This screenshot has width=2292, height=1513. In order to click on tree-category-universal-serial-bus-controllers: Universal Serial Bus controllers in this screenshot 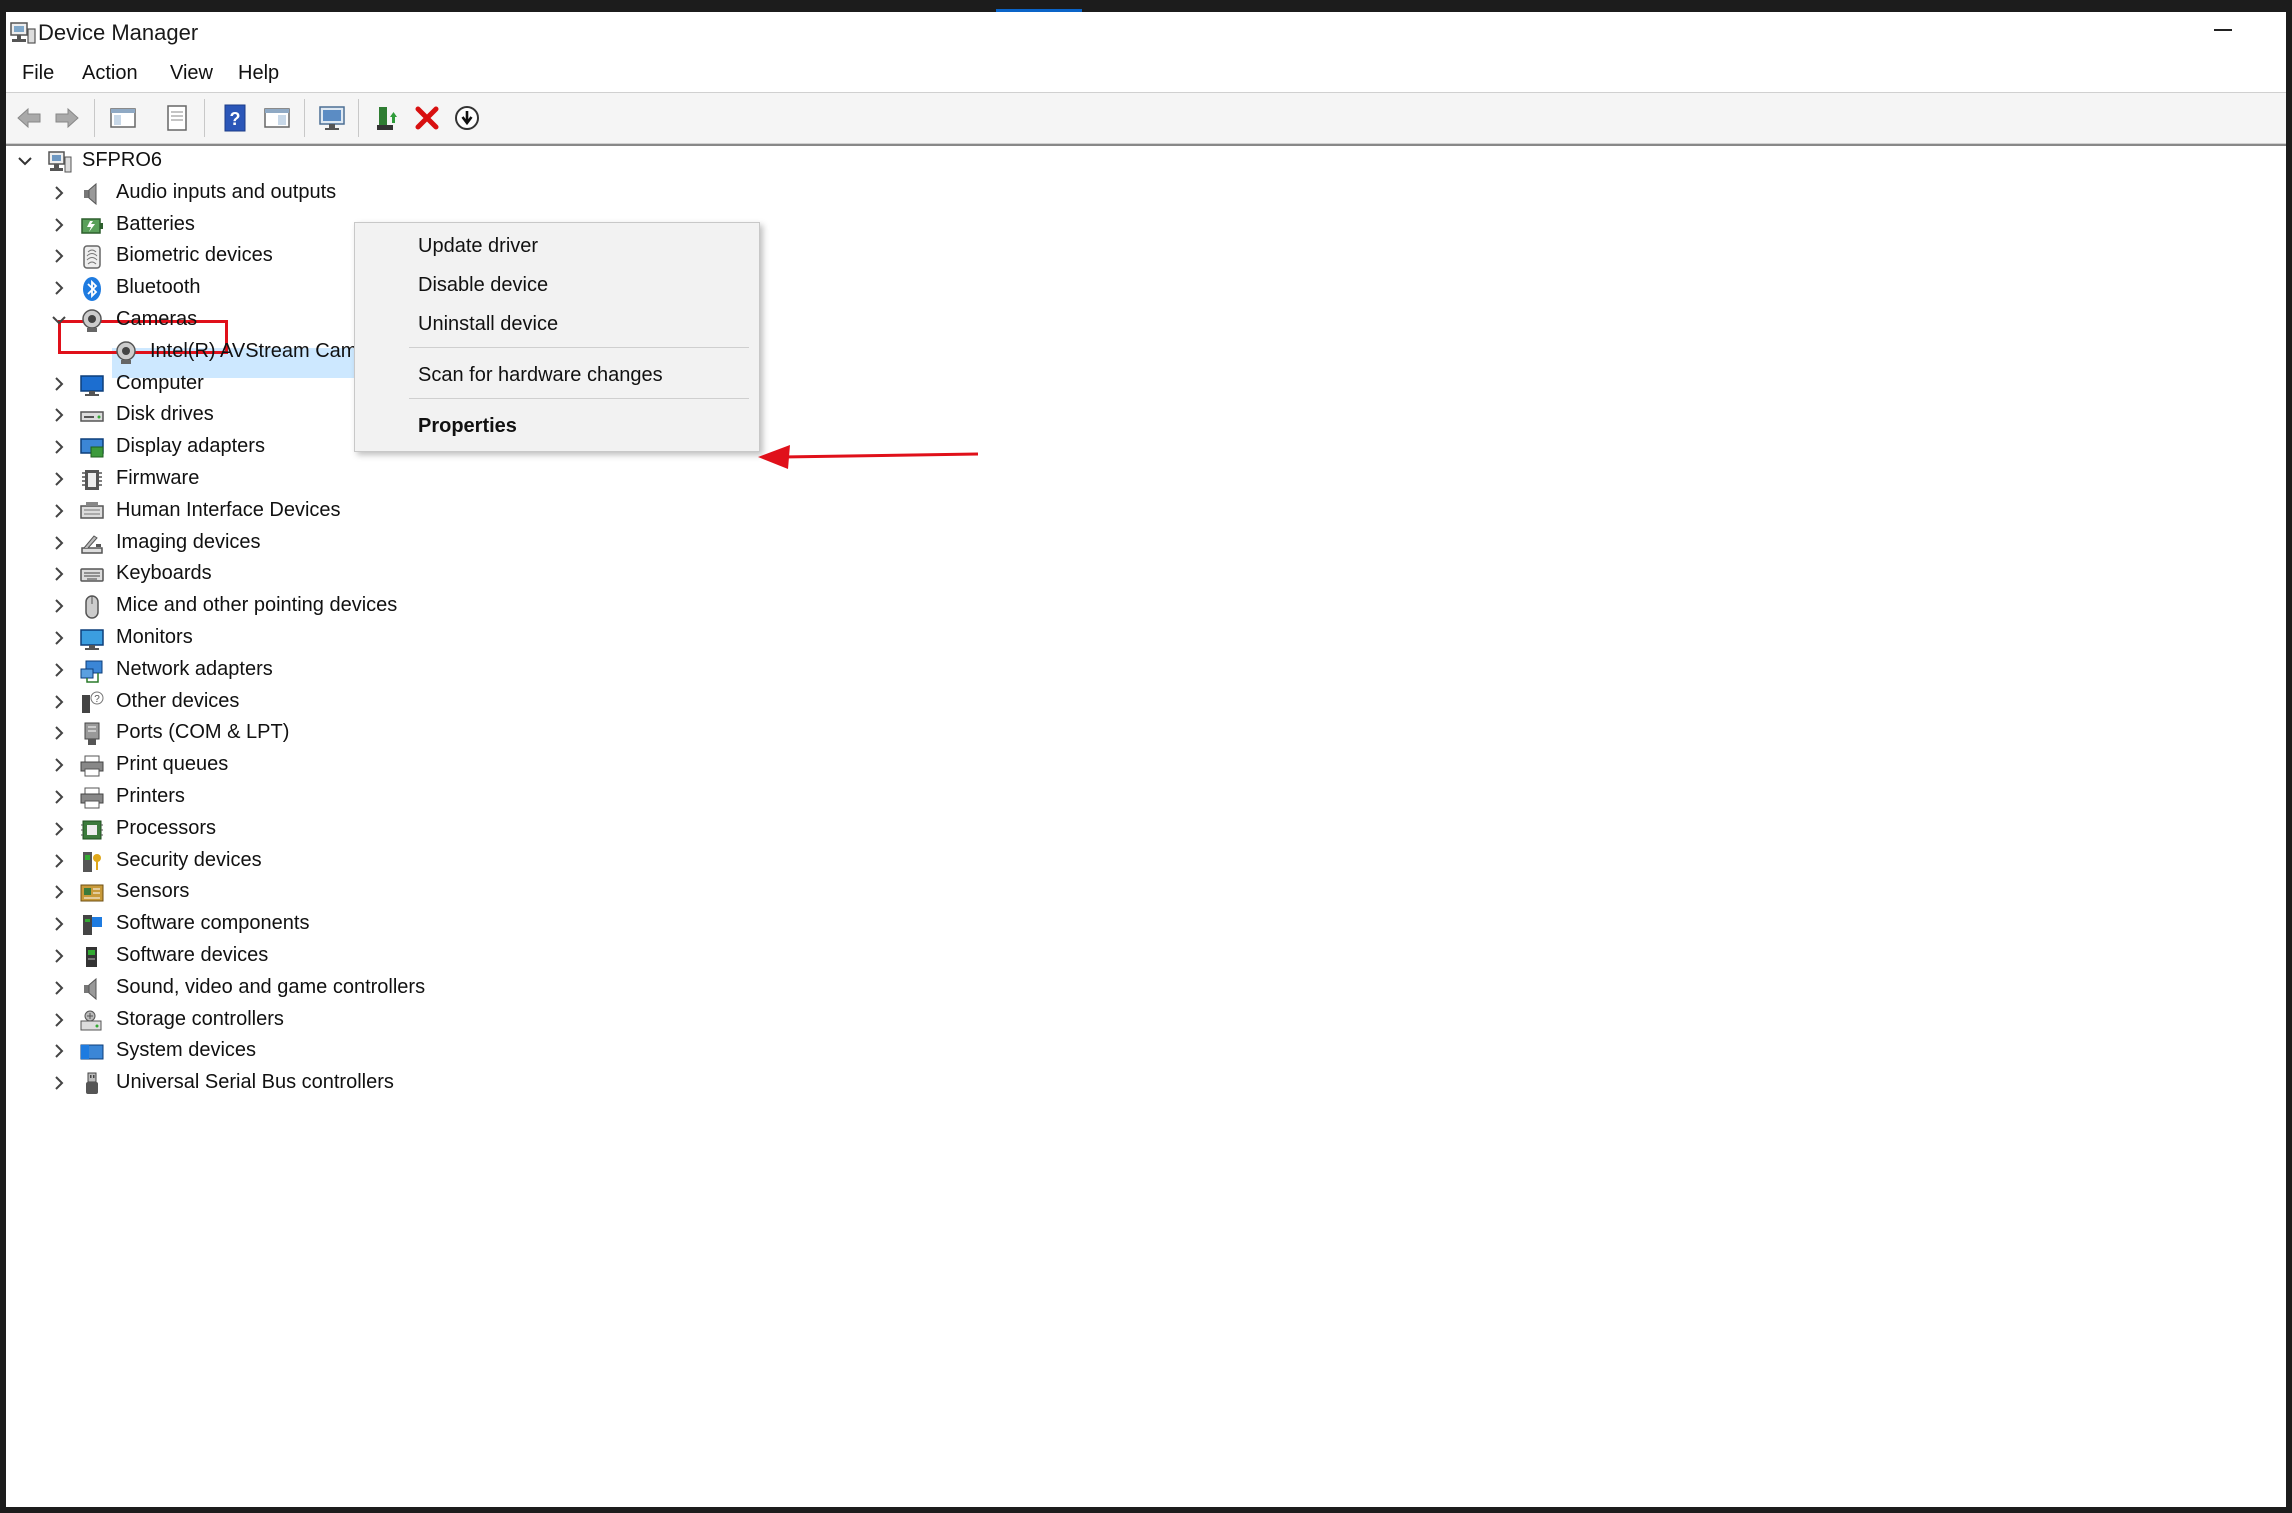, I will do `click(306, 1083)`.